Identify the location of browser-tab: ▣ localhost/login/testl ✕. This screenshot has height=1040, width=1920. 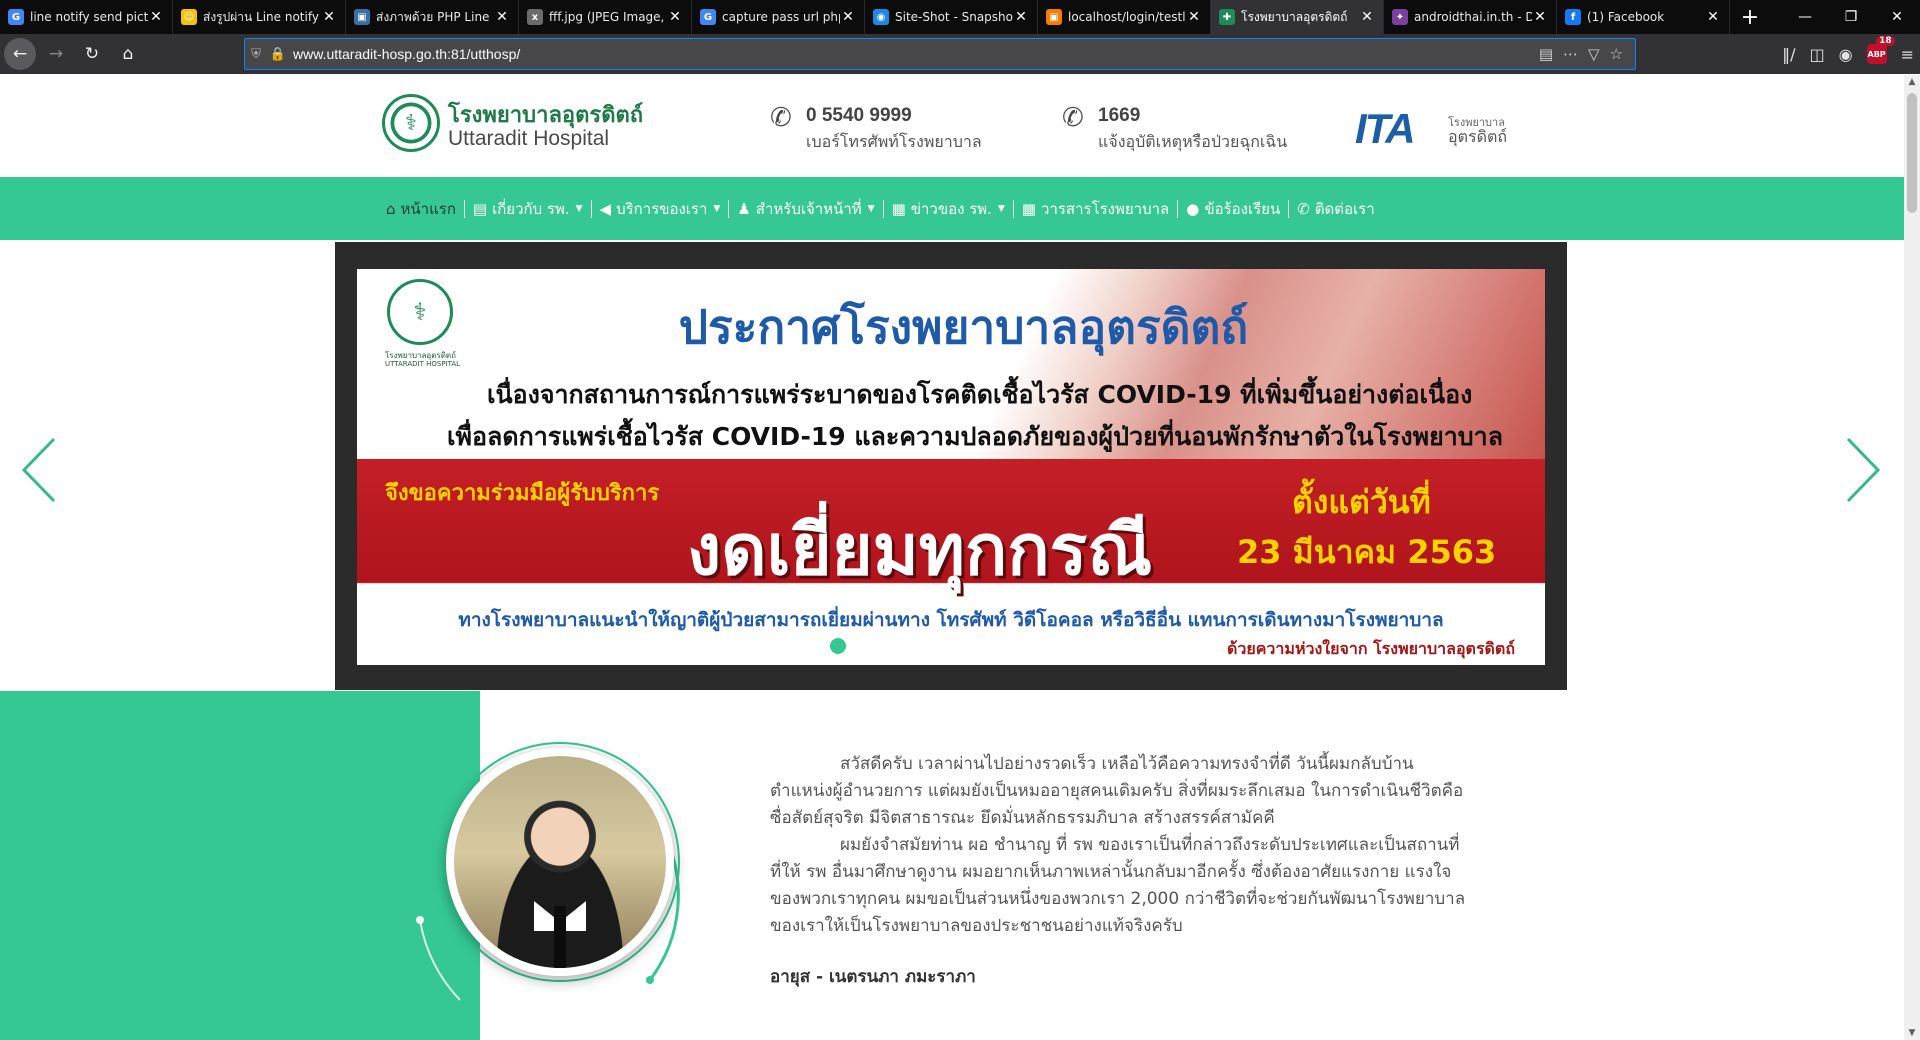
(1124, 17).